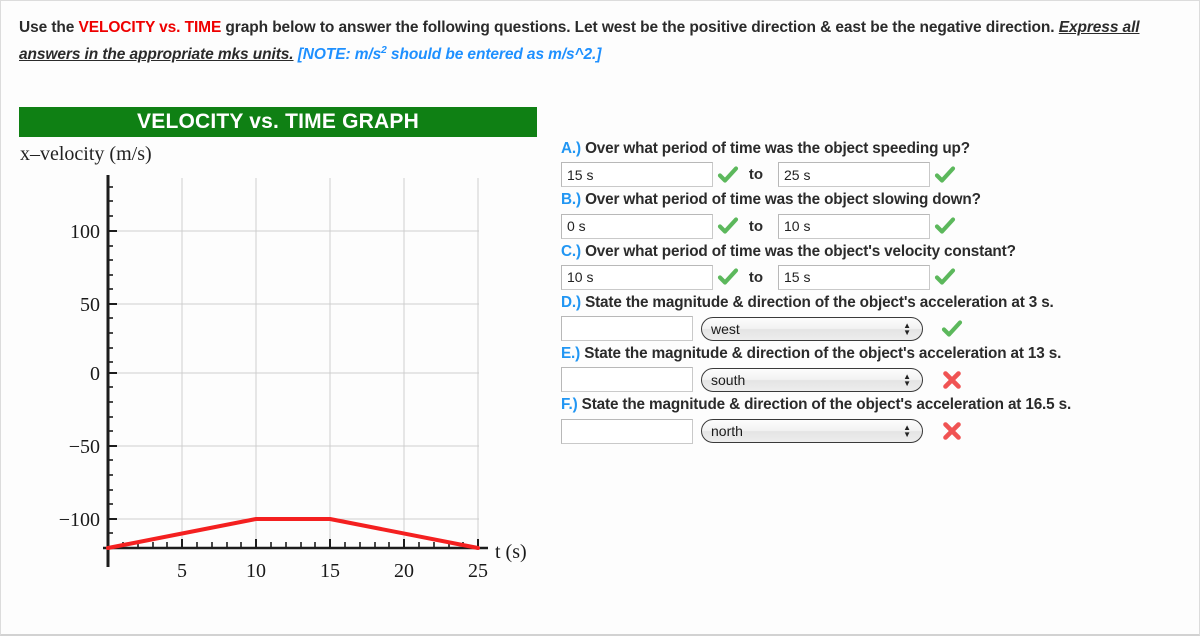  What do you see at coordinates (945, 277) in the screenshot?
I see `question-c-to-correct-icon` at bounding box center [945, 277].